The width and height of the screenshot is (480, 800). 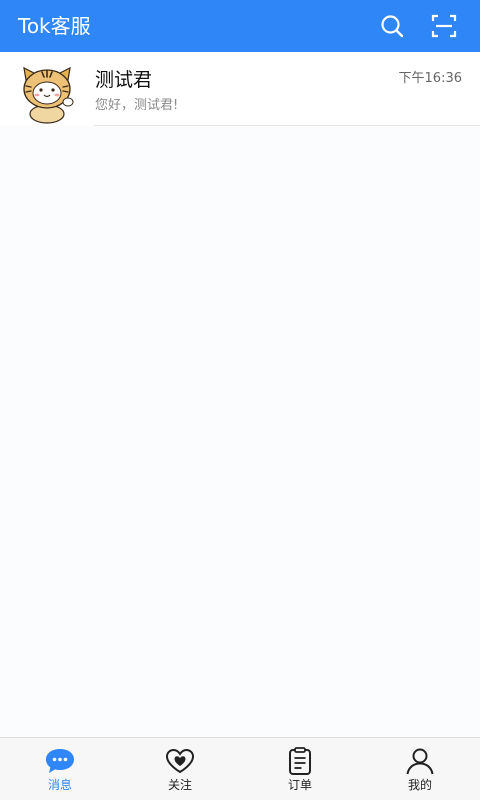 I want to click on person-icon, so click(x=420, y=761).